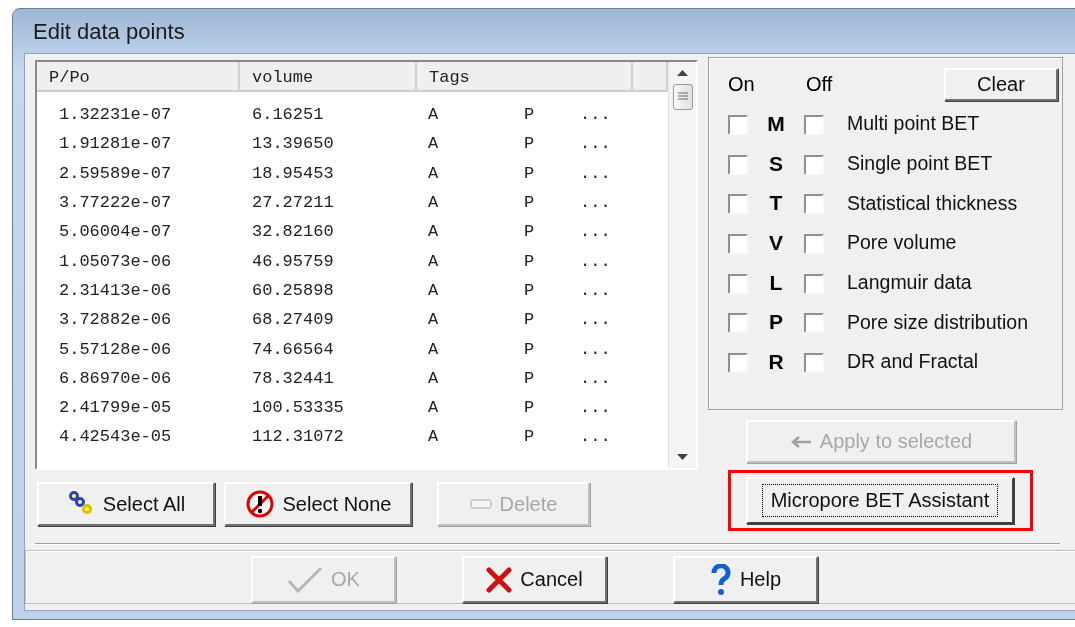 This screenshot has width=1075, height=627. Describe the element at coordinates (293, 378) in the screenshot. I see `table-cell-text: 78.32441` at that location.